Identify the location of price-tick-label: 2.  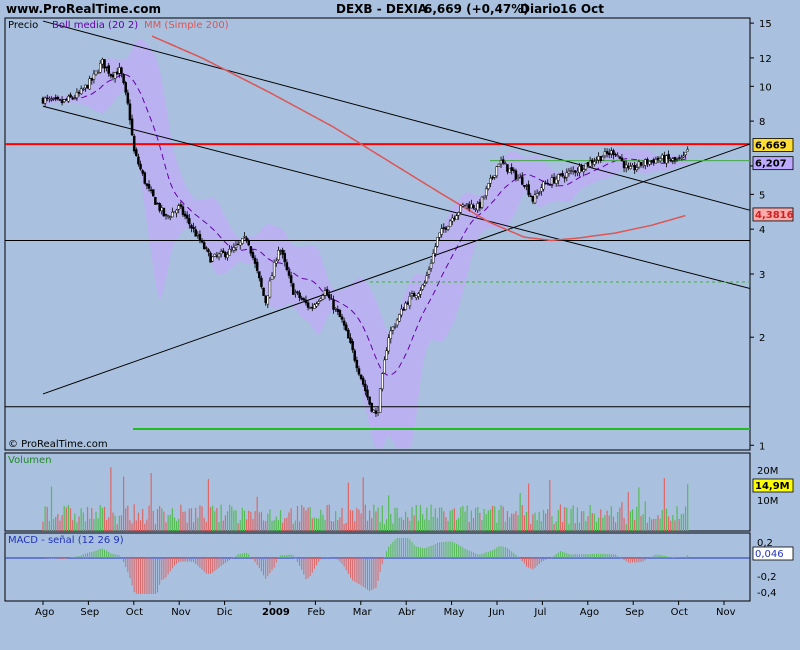
(762, 338).